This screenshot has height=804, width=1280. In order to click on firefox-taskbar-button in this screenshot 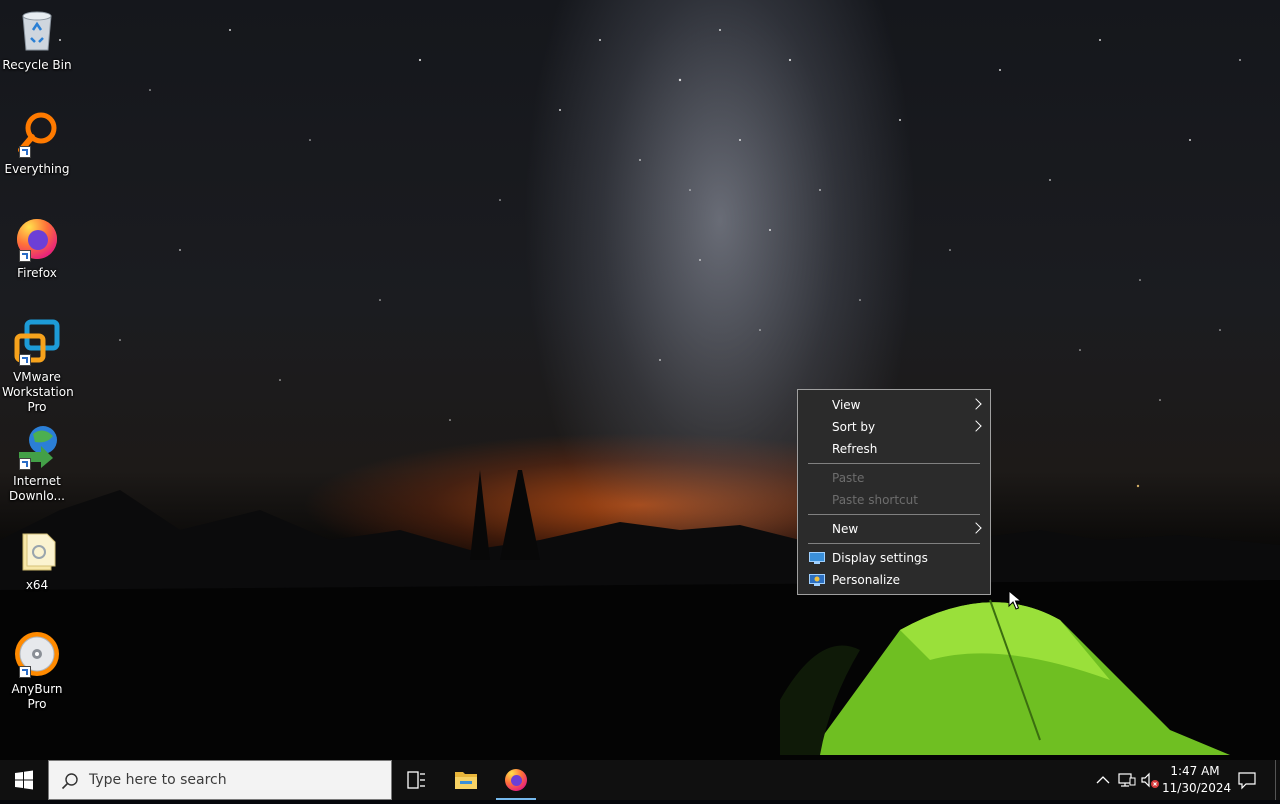, I will do `click(516, 780)`.